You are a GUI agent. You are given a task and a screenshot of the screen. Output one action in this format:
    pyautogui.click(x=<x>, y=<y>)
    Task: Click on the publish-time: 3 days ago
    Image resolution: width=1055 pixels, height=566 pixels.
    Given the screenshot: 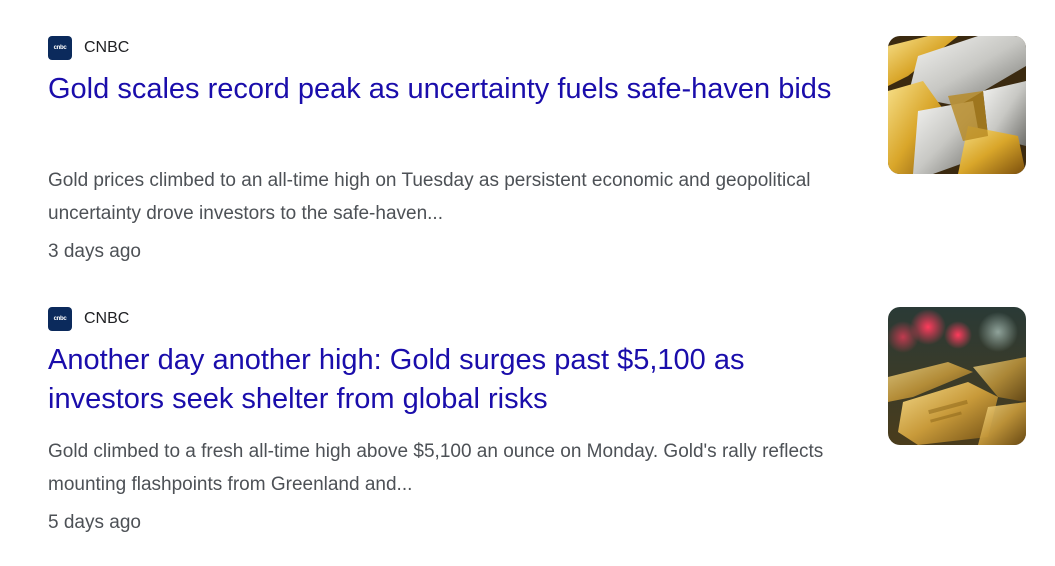 What is the action you would take?
    pyautogui.click(x=94, y=251)
    